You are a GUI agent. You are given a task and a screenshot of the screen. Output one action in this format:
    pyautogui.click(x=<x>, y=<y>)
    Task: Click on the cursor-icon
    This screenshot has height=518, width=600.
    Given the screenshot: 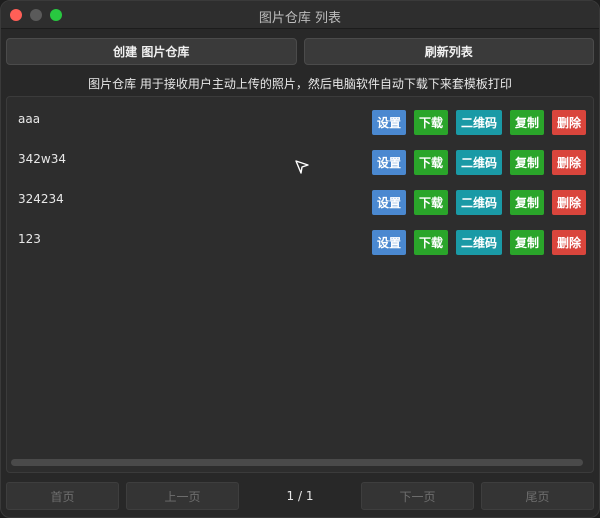 What is the action you would take?
    pyautogui.click(x=302, y=167)
    